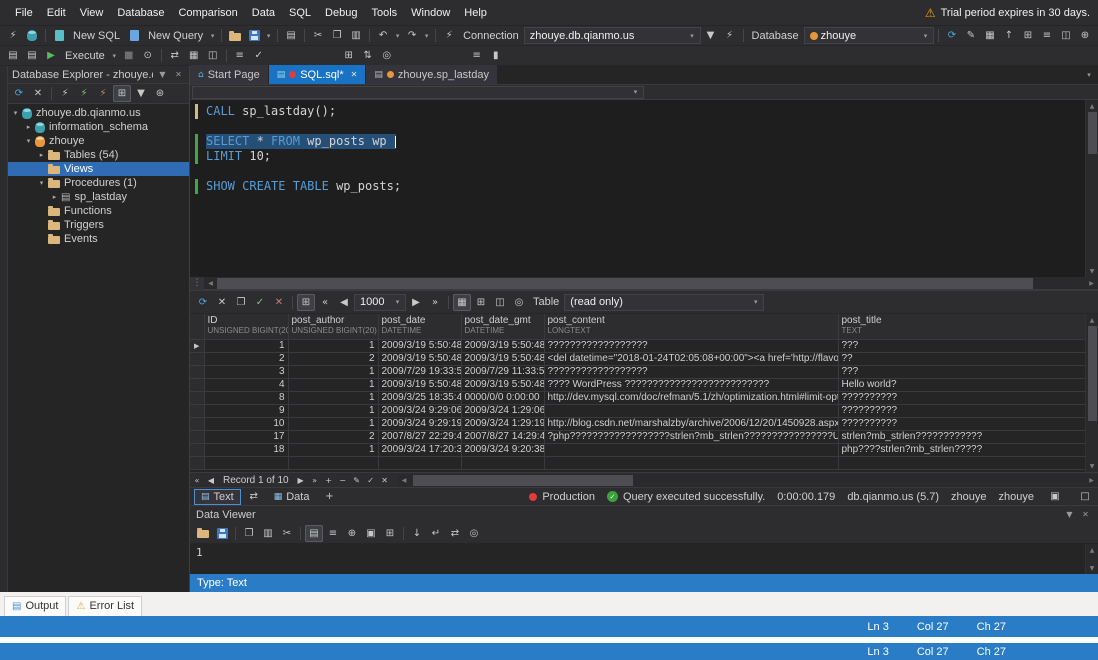 The height and width of the screenshot is (660, 1098). I want to click on results-card-toggle-icon: ◫, so click(213, 55).